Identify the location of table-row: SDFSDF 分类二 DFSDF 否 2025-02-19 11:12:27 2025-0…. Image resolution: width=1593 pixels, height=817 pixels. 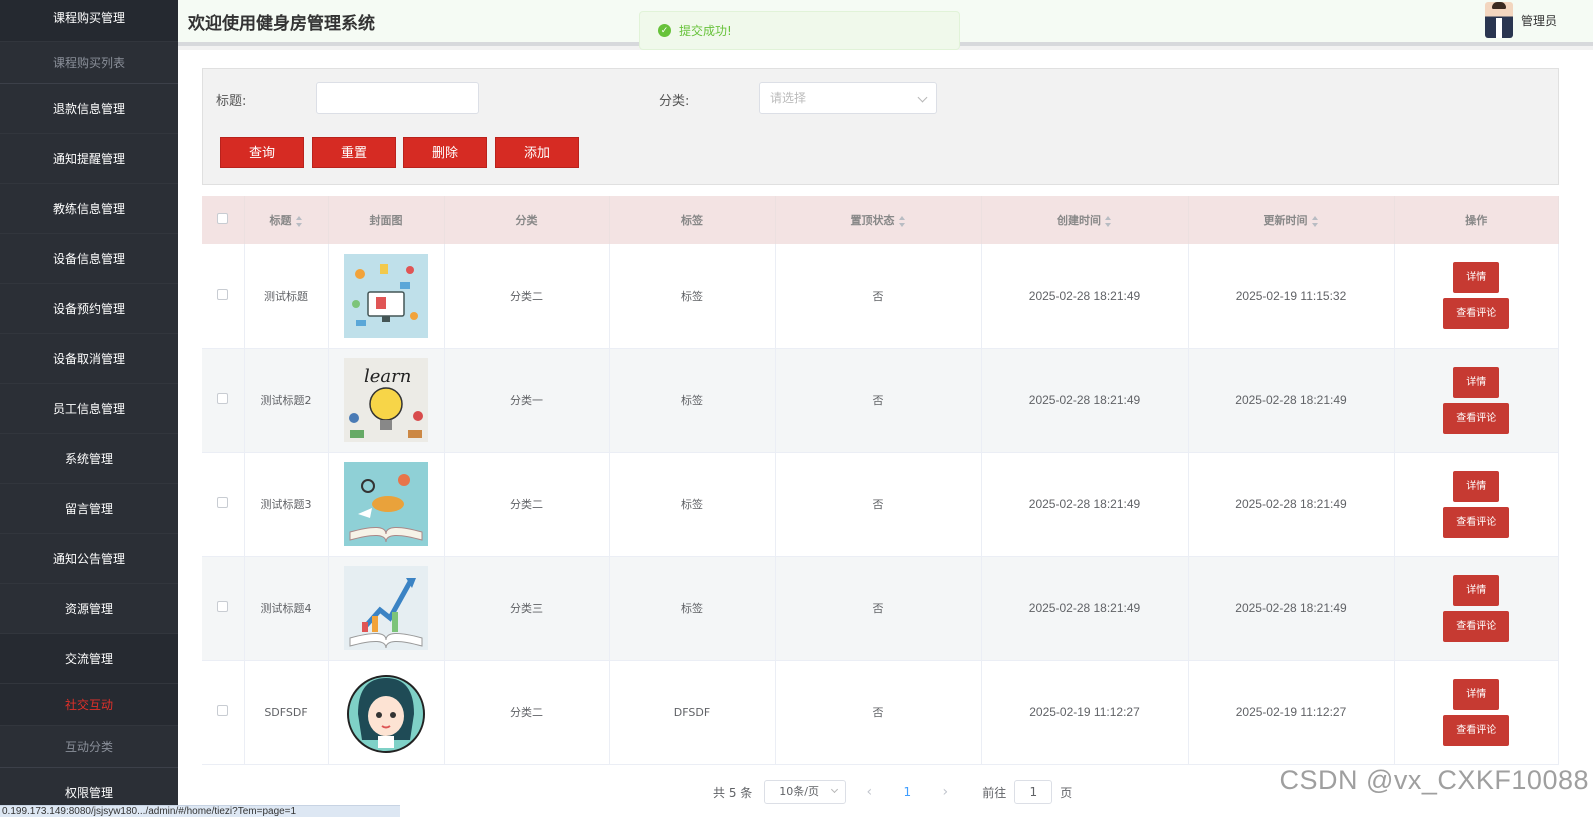
(880, 712).